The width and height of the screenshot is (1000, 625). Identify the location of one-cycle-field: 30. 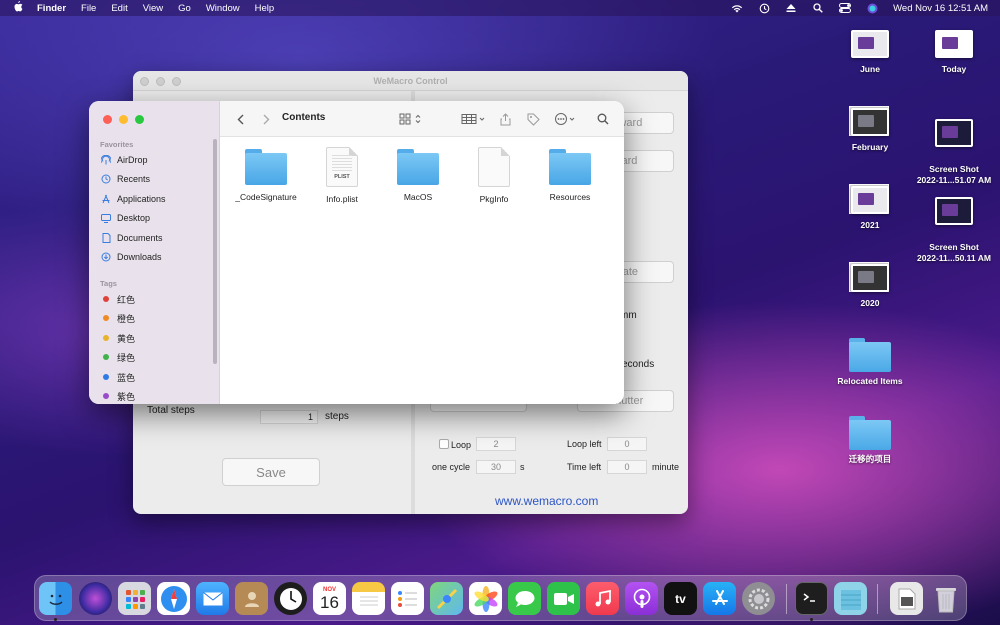
(496, 467).